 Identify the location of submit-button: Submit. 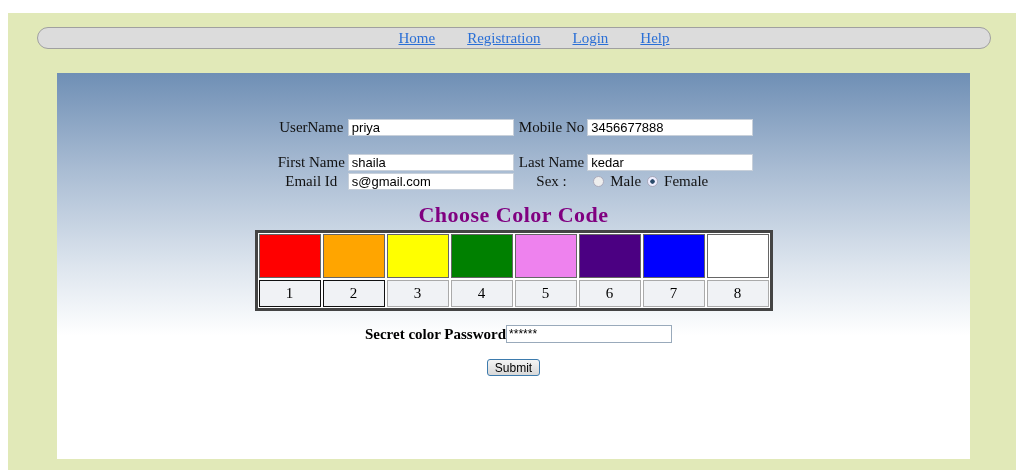
(513, 367).